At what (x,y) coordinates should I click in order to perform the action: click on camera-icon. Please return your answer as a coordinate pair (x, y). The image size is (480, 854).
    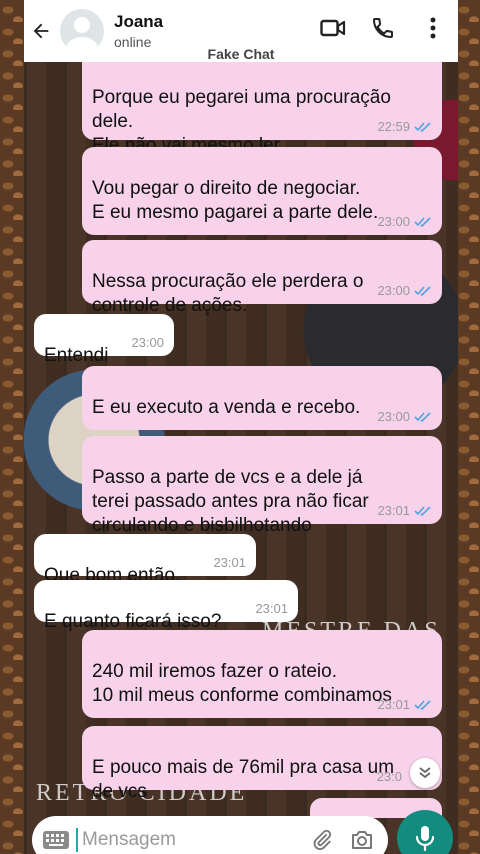
    Looking at the image, I should click on (362, 837).